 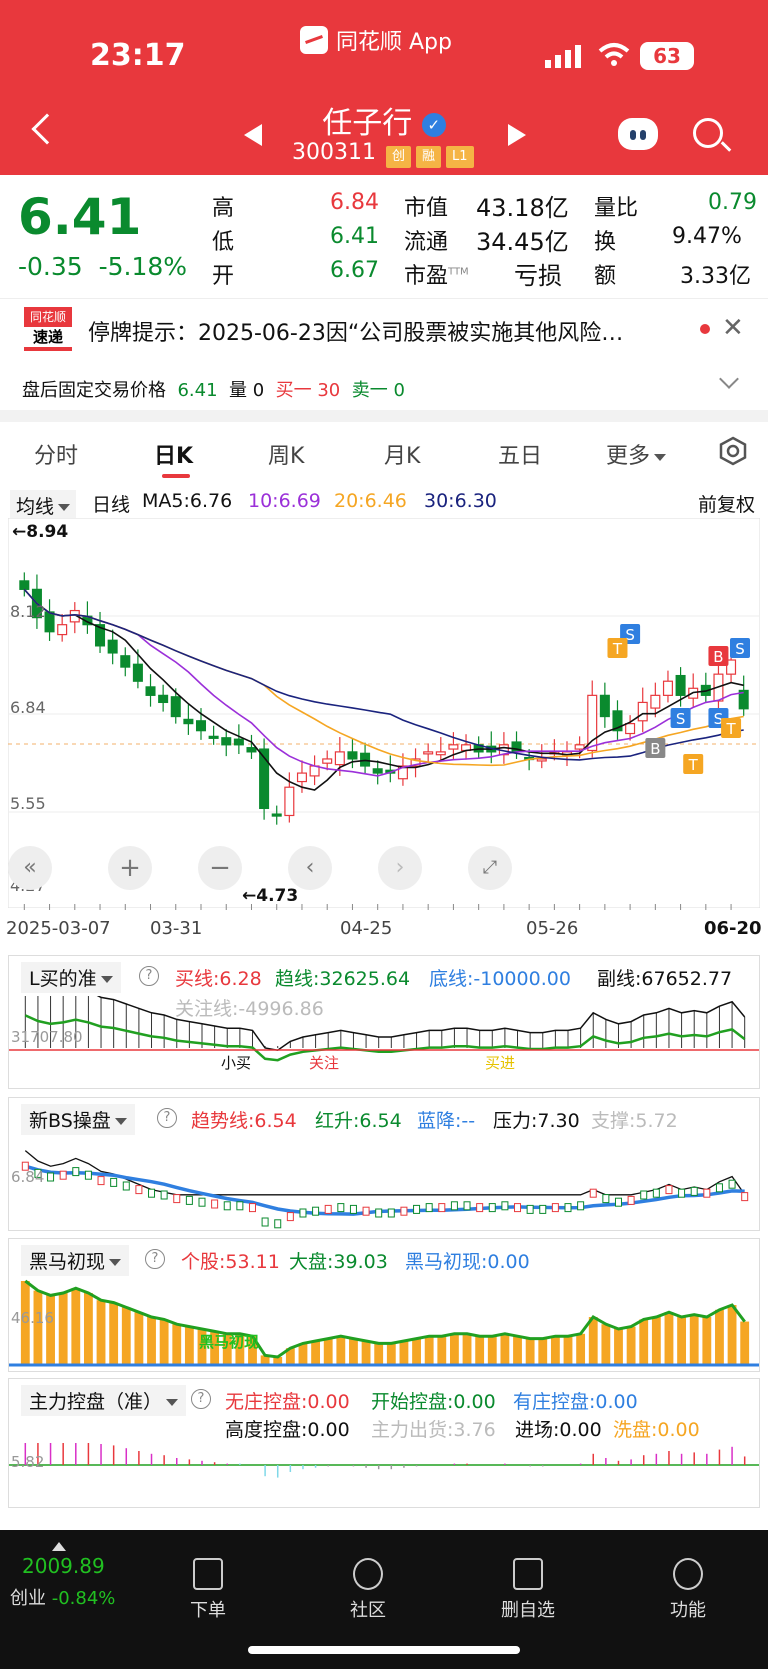 What do you see at coordinates (528, 1590) in the screenshot?
I see `nav-remove-watch: 删自选` at bounding box center [528, 1590].